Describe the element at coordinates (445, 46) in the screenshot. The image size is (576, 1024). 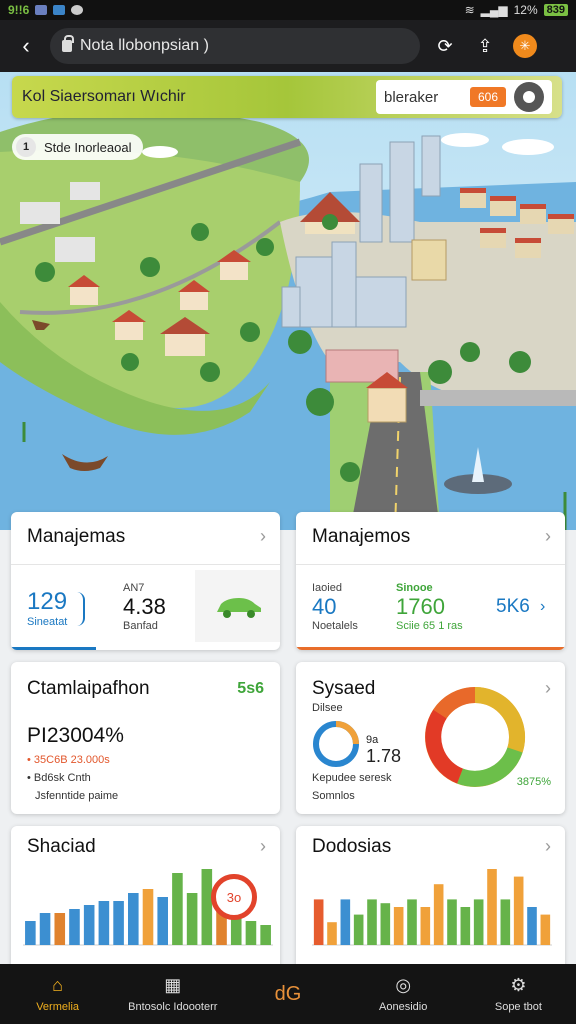
I see `reload-icon: ⟳` at that location.